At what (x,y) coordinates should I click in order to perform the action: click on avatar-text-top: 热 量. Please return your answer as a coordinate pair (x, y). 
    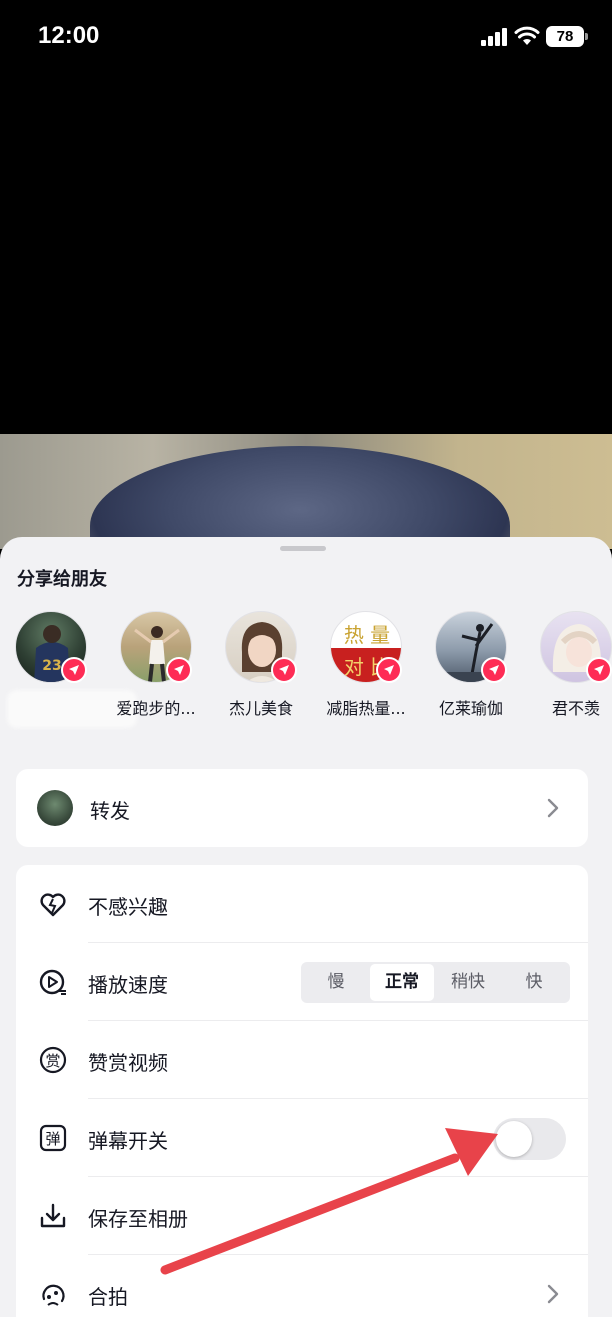
    Looking at the image, I should click on (367, 635).